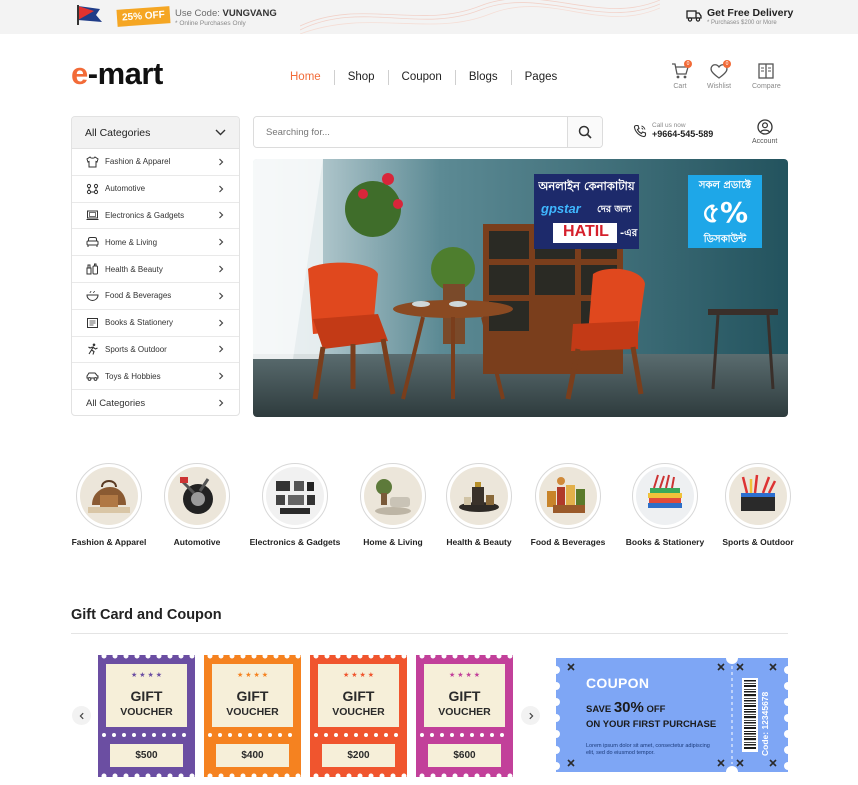 The image size is (858, 785). What do you see at coordinates (669, 125) in the screenshot?
I see `call-label: Call us now` at bounding box center [669, 125].